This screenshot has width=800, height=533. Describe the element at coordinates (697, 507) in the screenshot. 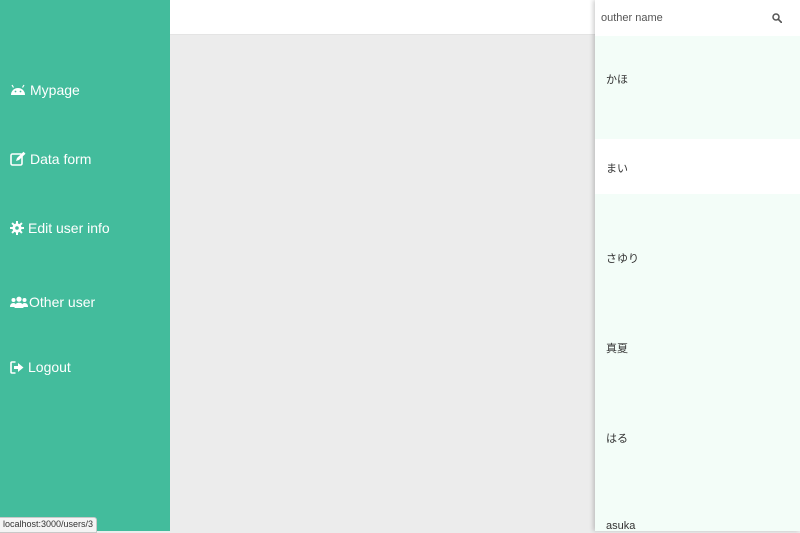

I see `user-list-item: asuka` at that location.